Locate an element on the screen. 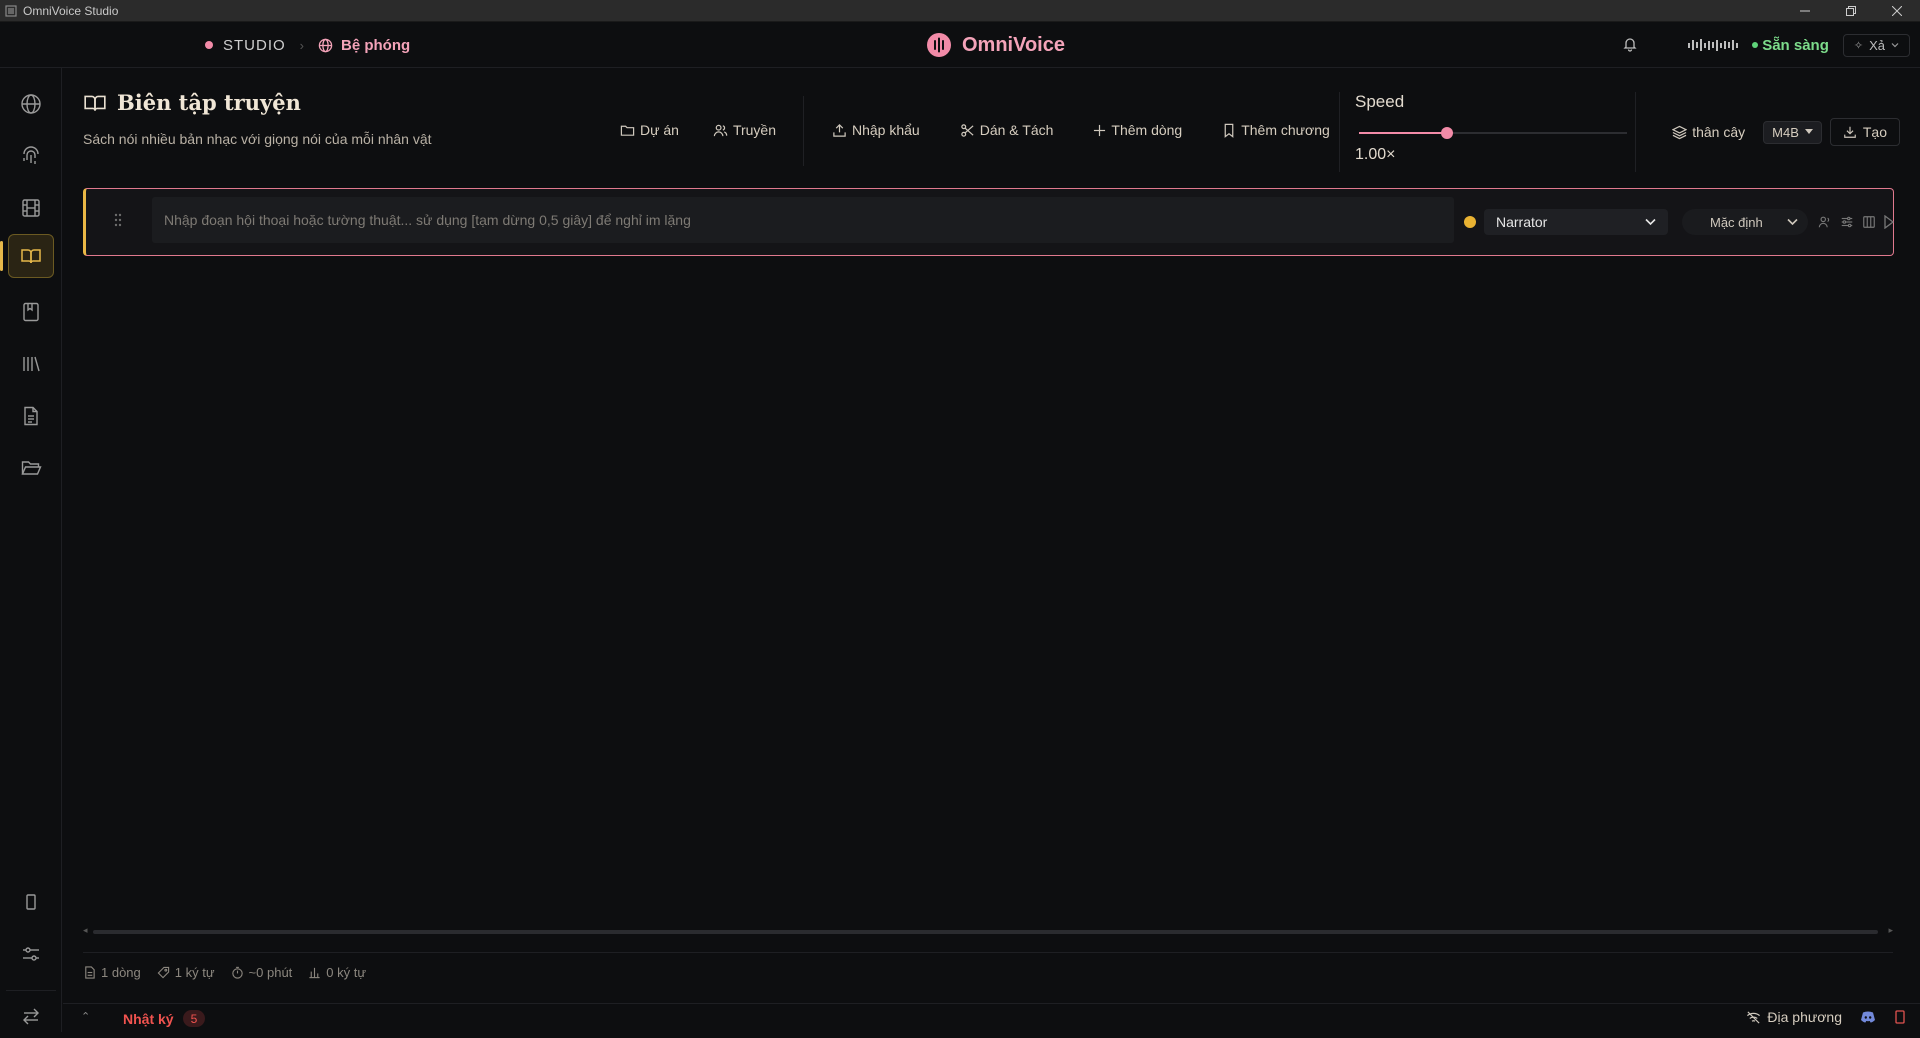  adjust-icon is located at coordinates (1847, 222).